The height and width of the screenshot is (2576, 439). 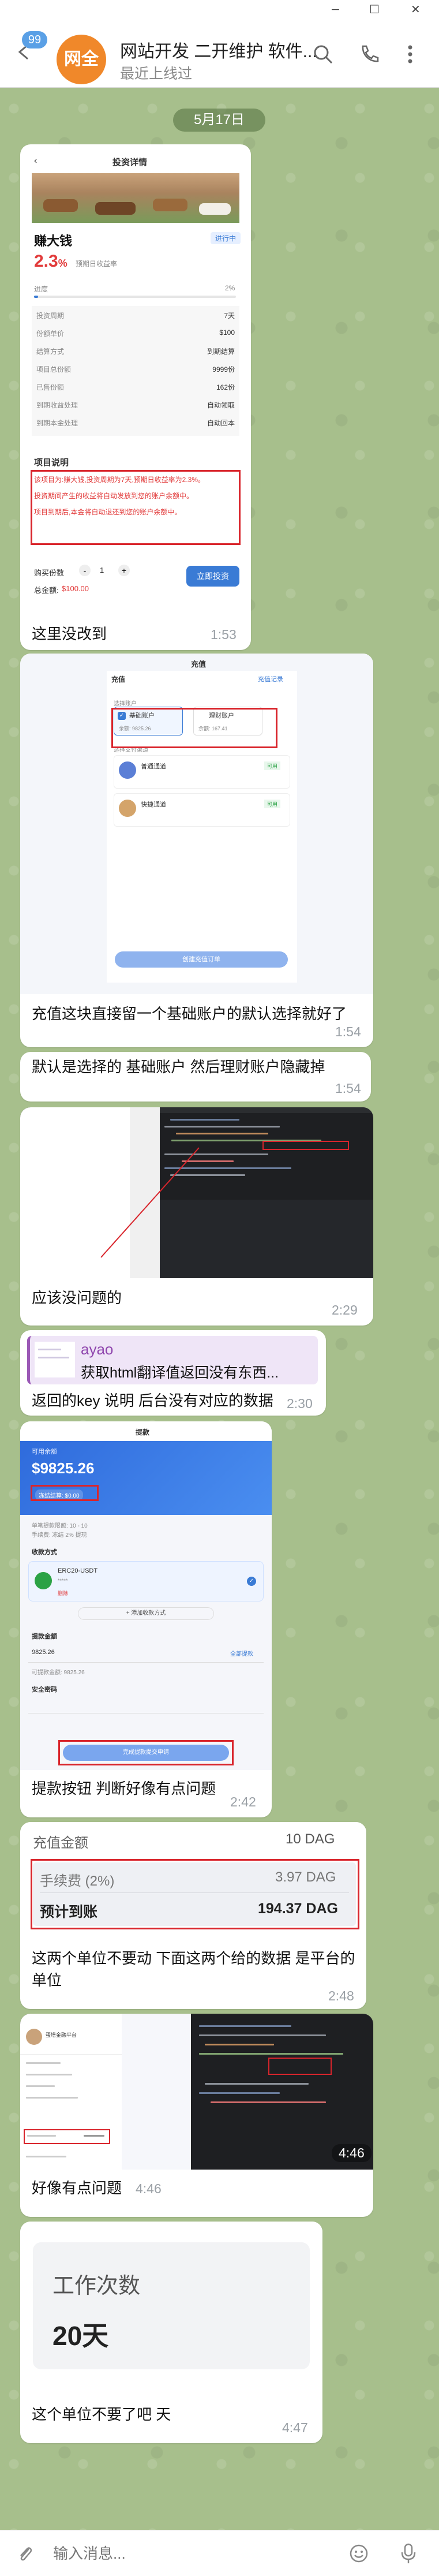 What do you see at coordinates (223, 369) in the screenshot?
I see `detail-row-value: 9999份` at bounding box center [223, 369].